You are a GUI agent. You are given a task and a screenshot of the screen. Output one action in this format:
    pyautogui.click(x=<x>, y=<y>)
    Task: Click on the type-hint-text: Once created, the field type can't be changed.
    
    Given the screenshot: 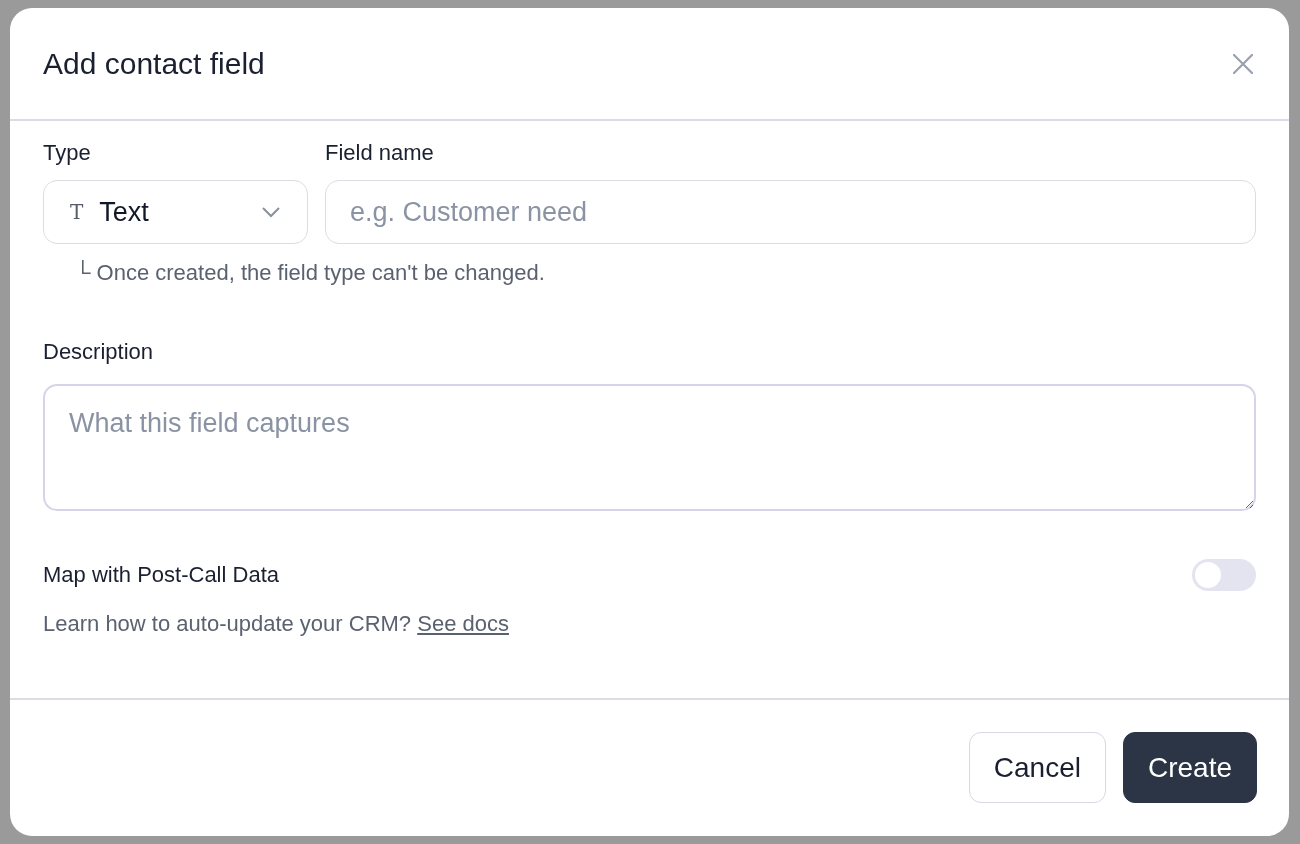 What is the action you would take?
    pyautogui.click(x=320, y=273)
    